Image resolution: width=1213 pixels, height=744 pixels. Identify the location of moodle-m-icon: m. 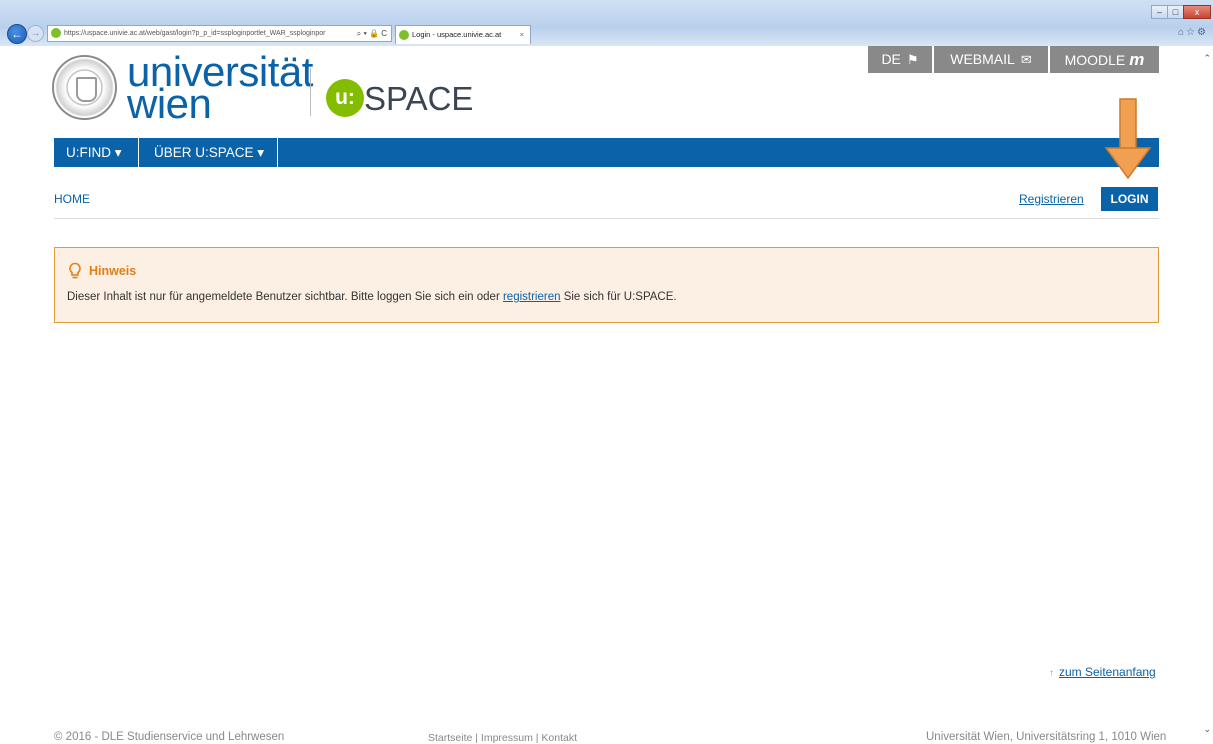
(1137, 59).